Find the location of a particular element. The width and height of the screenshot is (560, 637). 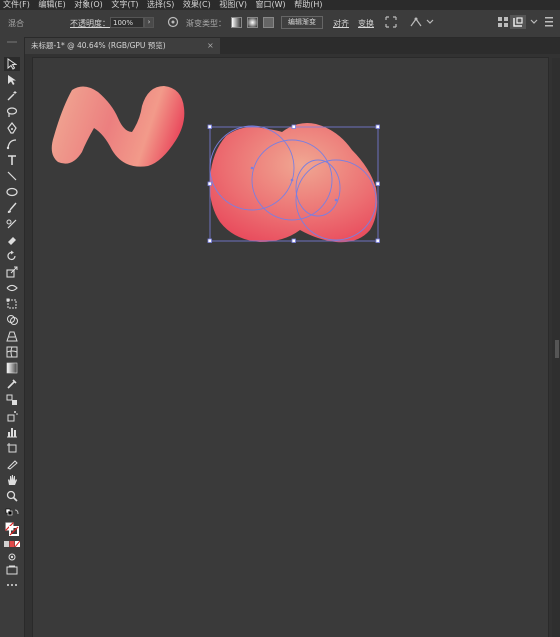

bbox-handle-tl is located at coordinates (209, 126).